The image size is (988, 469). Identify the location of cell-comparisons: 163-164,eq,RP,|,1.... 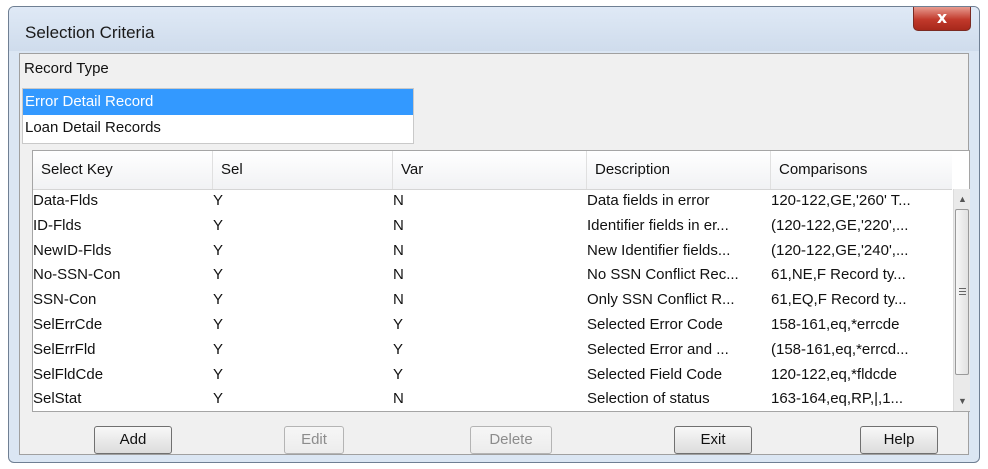
(837, 399).